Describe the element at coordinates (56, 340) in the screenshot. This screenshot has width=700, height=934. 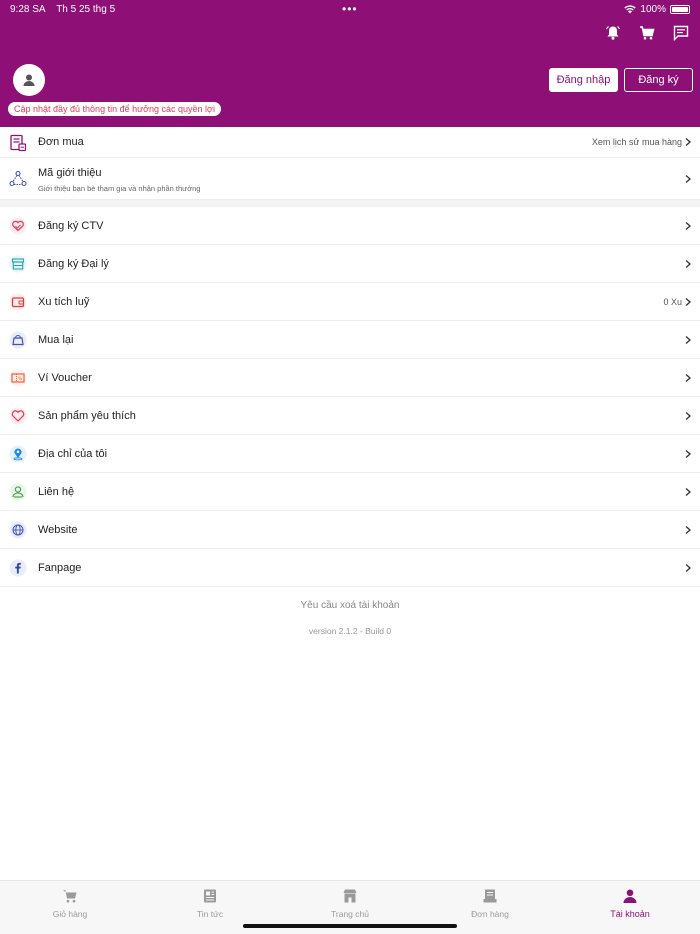
I see `menu-item-label: Mua lại` at that location.